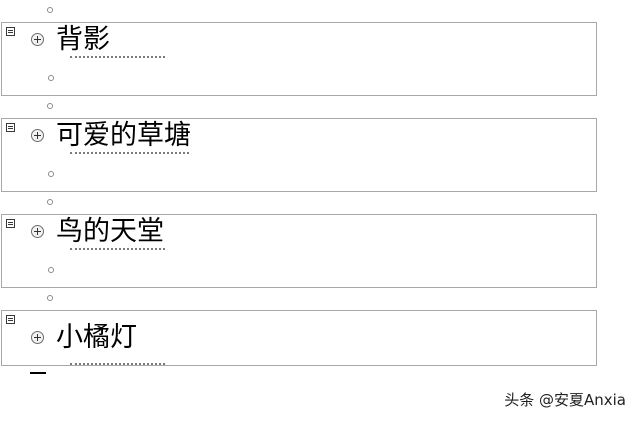 This screenshot has width=637, height=421. Describe the element at coordinates (83, 40) in the screenshot. I see `heading-text: 背影` at that location.